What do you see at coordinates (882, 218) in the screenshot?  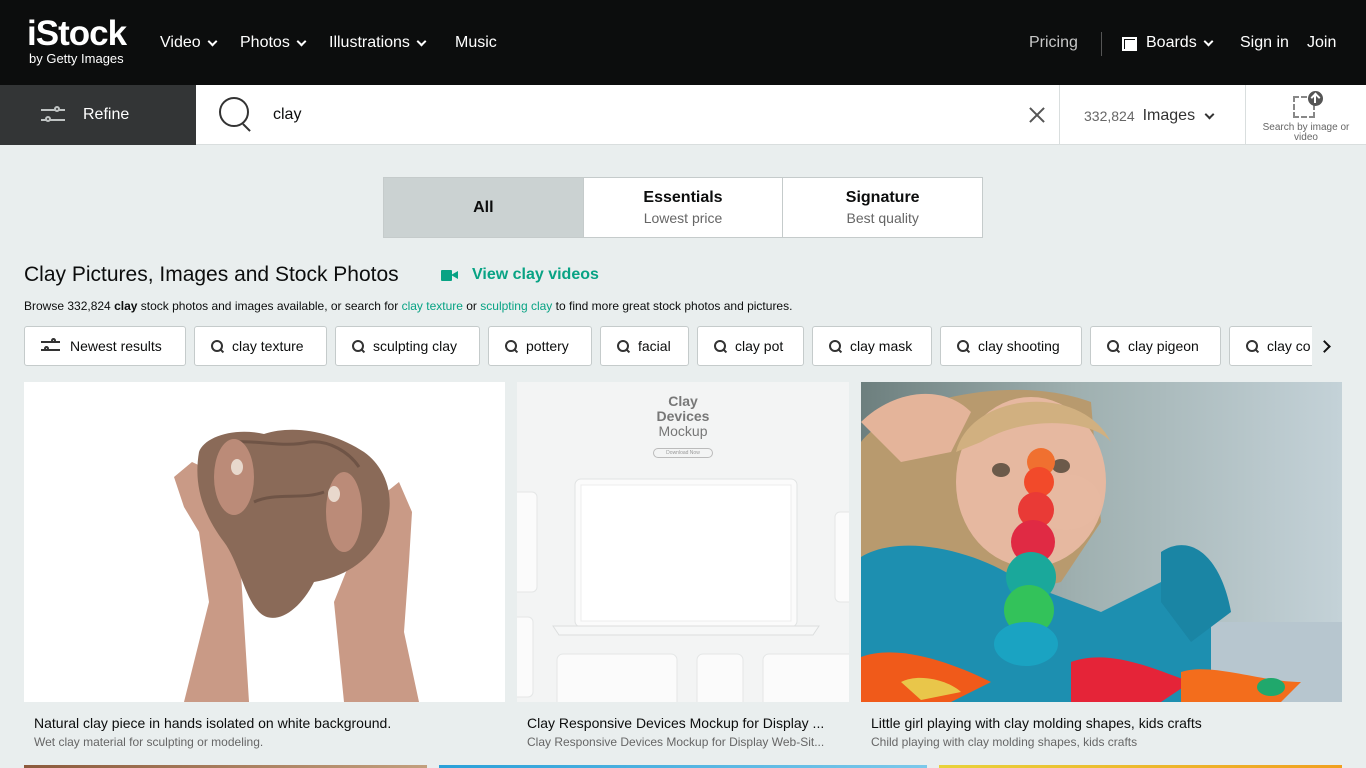 I see `tab-subtitle: Best quality` at bounding box center [882, 218].